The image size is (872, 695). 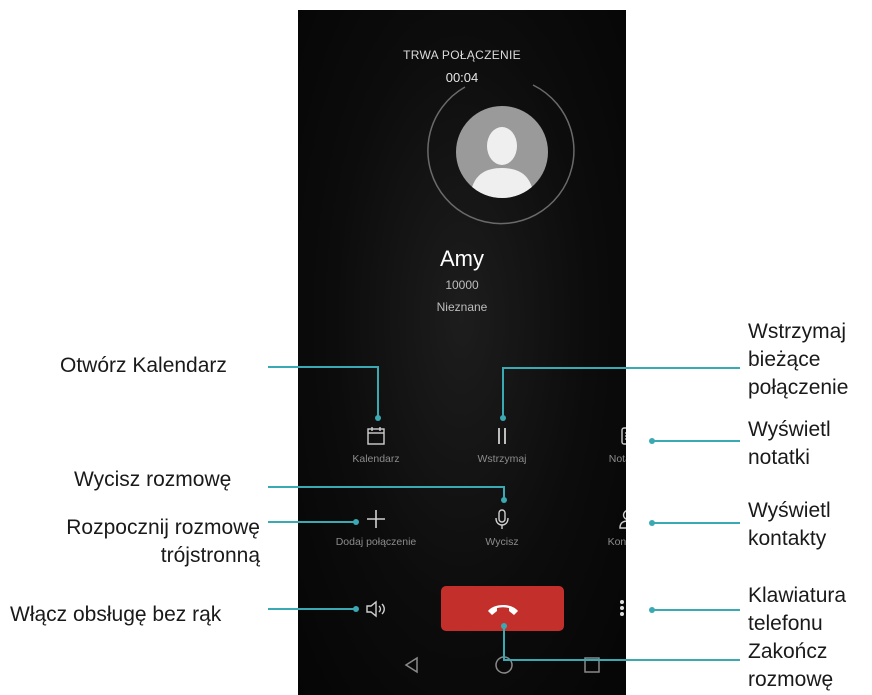 I want to click on annotation-hold: Wstrzymaj bieżące połączenie, so click(x=798, y=359).